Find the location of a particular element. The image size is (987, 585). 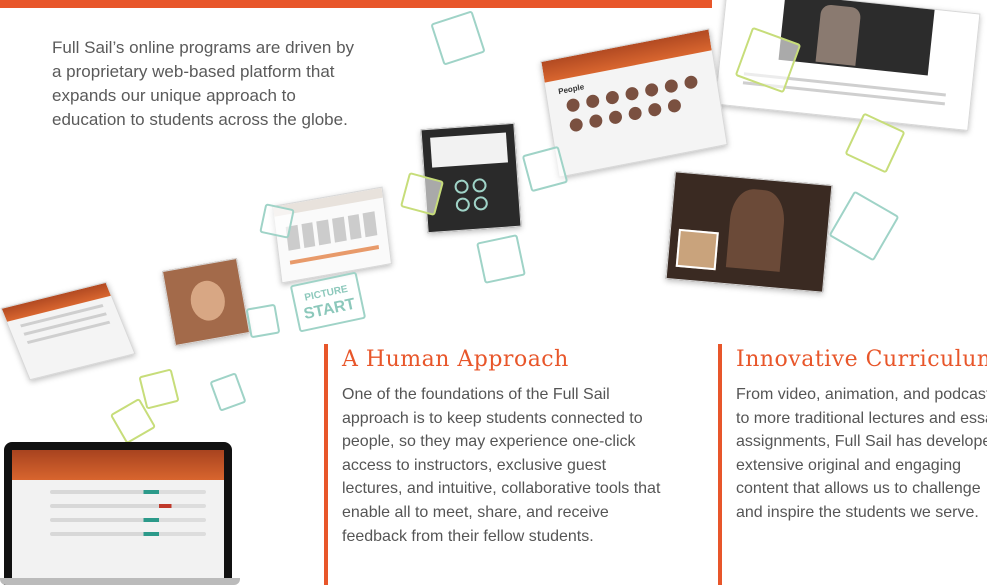

section-title: A Human Approach is located at coordinates (455, 359).